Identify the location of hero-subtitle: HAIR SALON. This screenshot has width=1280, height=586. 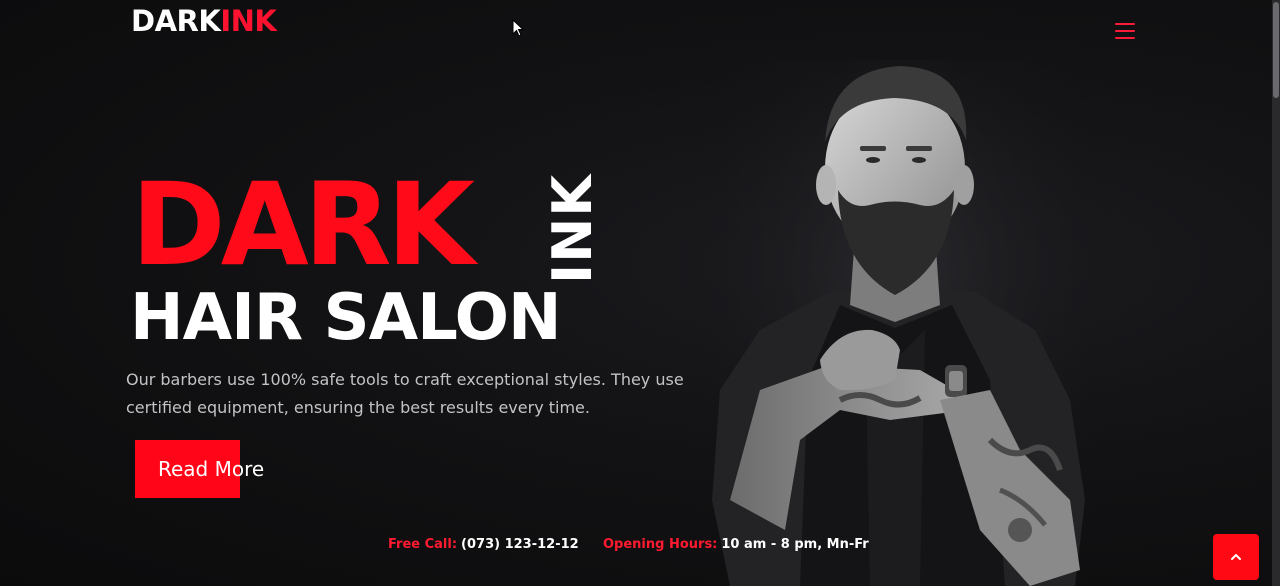
(346, 318).